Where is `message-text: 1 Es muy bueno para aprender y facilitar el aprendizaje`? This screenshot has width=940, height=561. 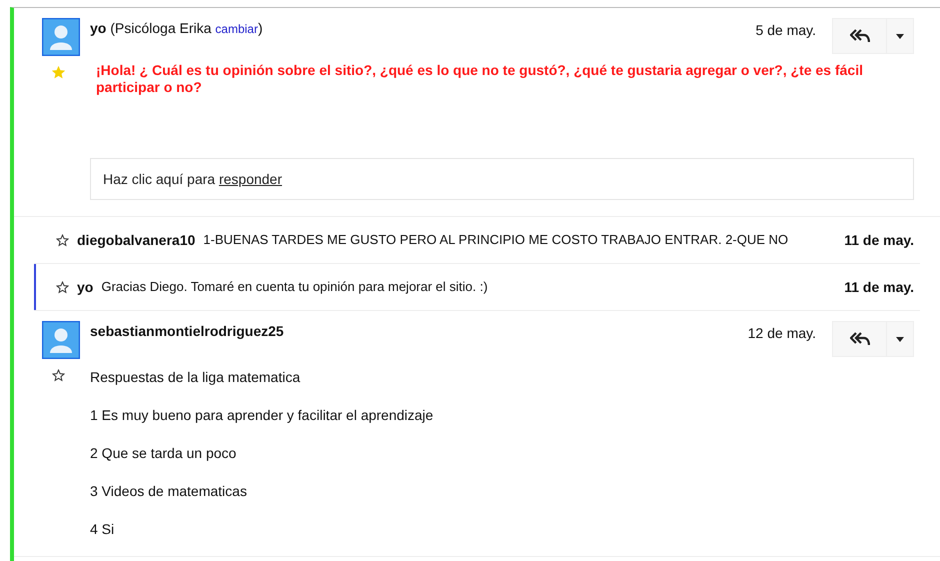 message-text: 1 Es muy bueno para aprender y facilitar el aprendizaje is located at coordinates (262, 415).